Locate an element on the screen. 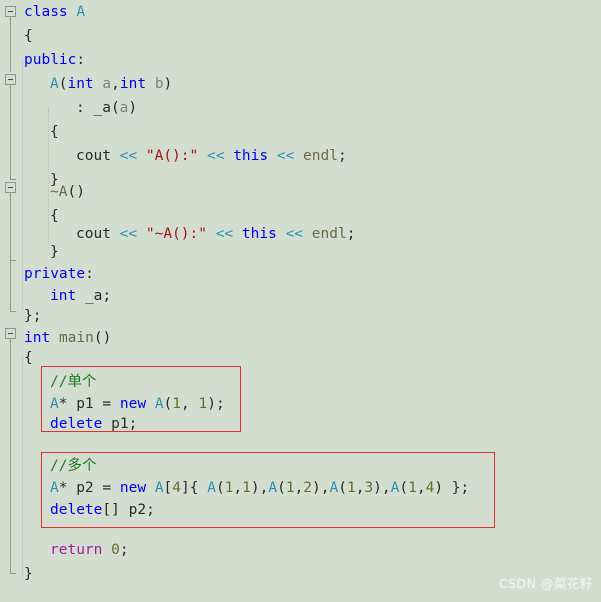 This screenshot has width=601, height=602. code-line-13: private: is located at coordinates (58, 274).